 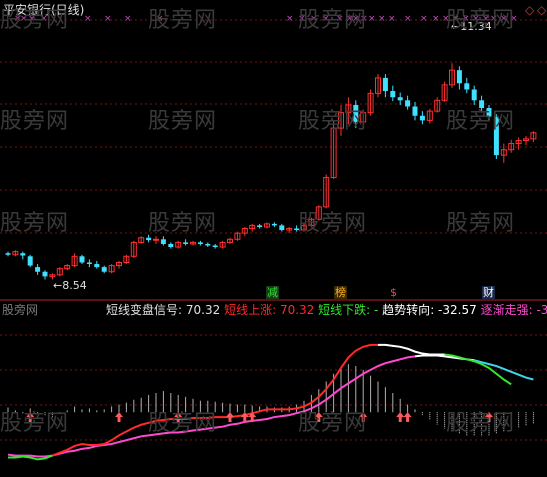 What do you see at coordinates (248, 310) in the screenshot?
I see `legend-up-name: 短线上涨` at bounding box center [248, 310].